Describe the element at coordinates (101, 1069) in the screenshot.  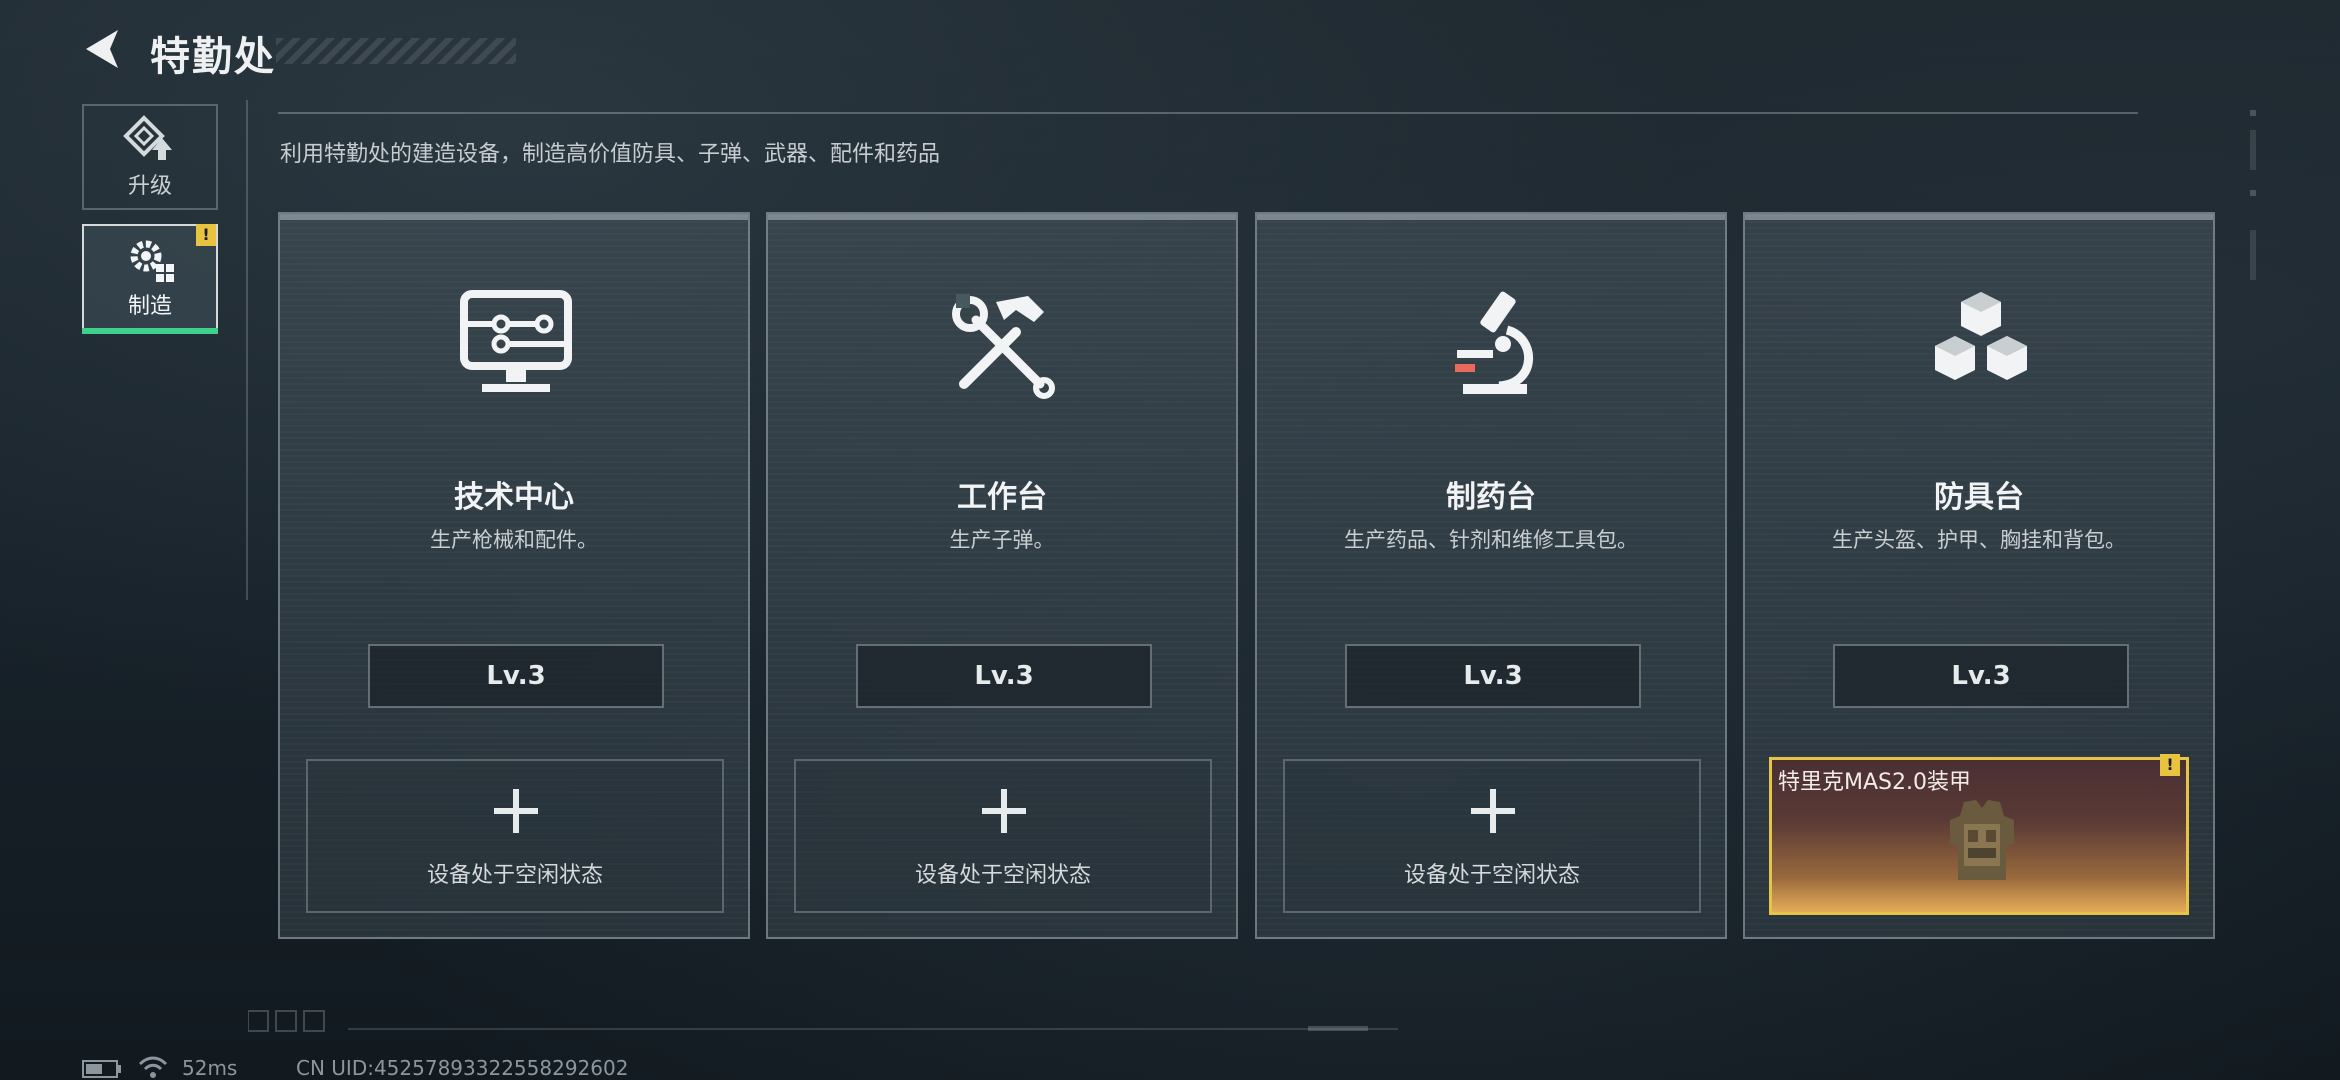
I see `battery-icon` at that location.